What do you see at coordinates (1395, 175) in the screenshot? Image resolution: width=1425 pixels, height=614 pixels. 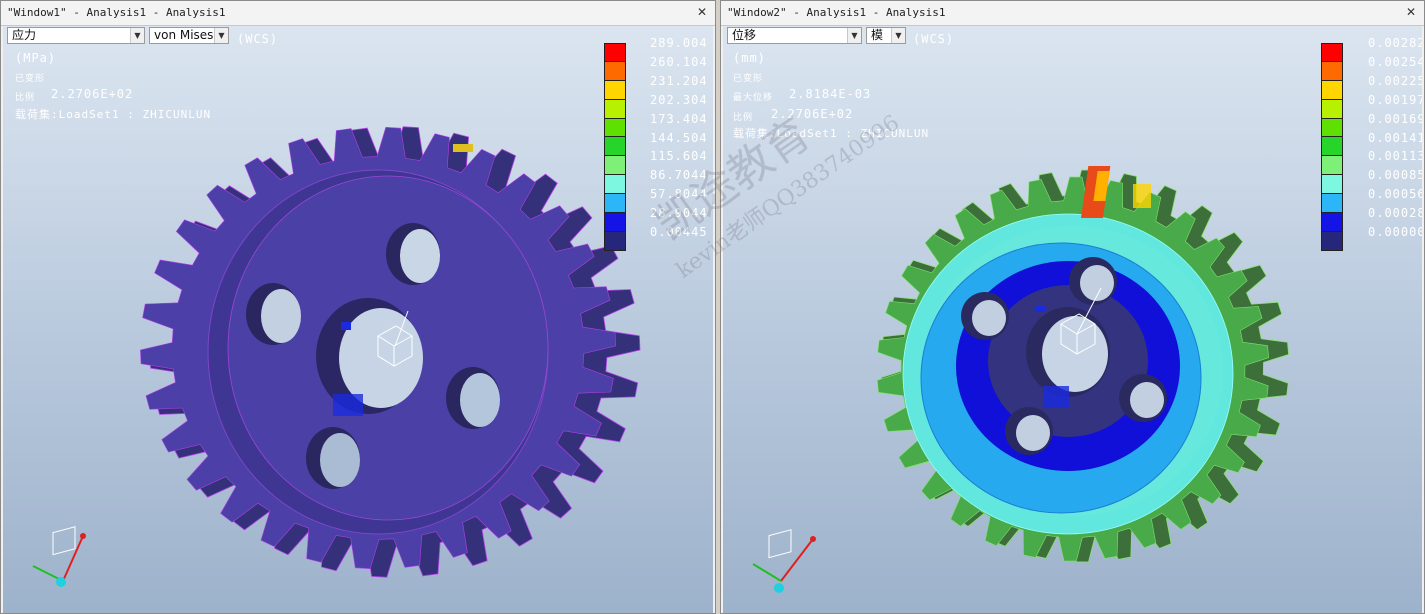 I see `legend-value: 0.00085` at bounding box center [1395, 175].